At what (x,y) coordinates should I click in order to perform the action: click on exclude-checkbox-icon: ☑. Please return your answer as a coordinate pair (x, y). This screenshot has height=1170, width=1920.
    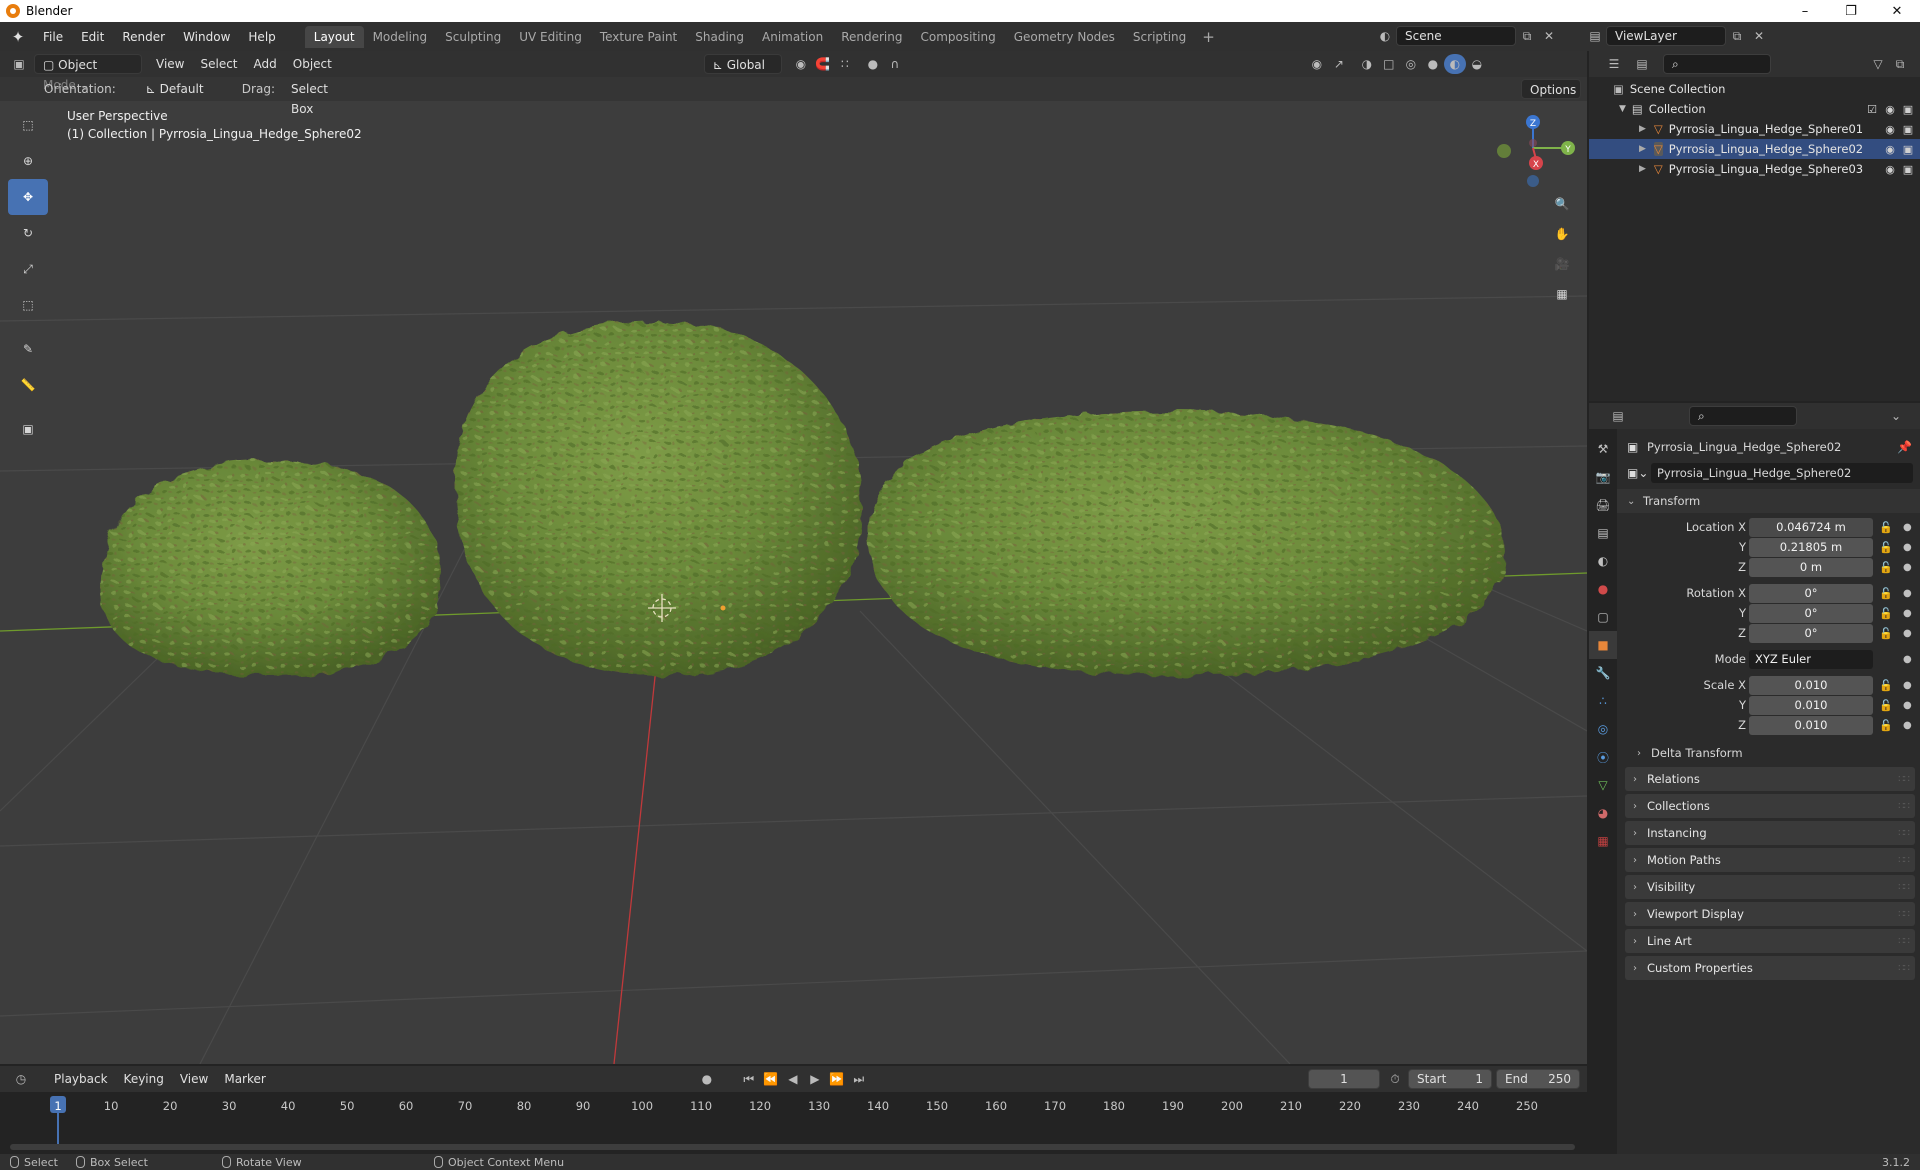
    Looking at the image, I should click on (1872, 109).